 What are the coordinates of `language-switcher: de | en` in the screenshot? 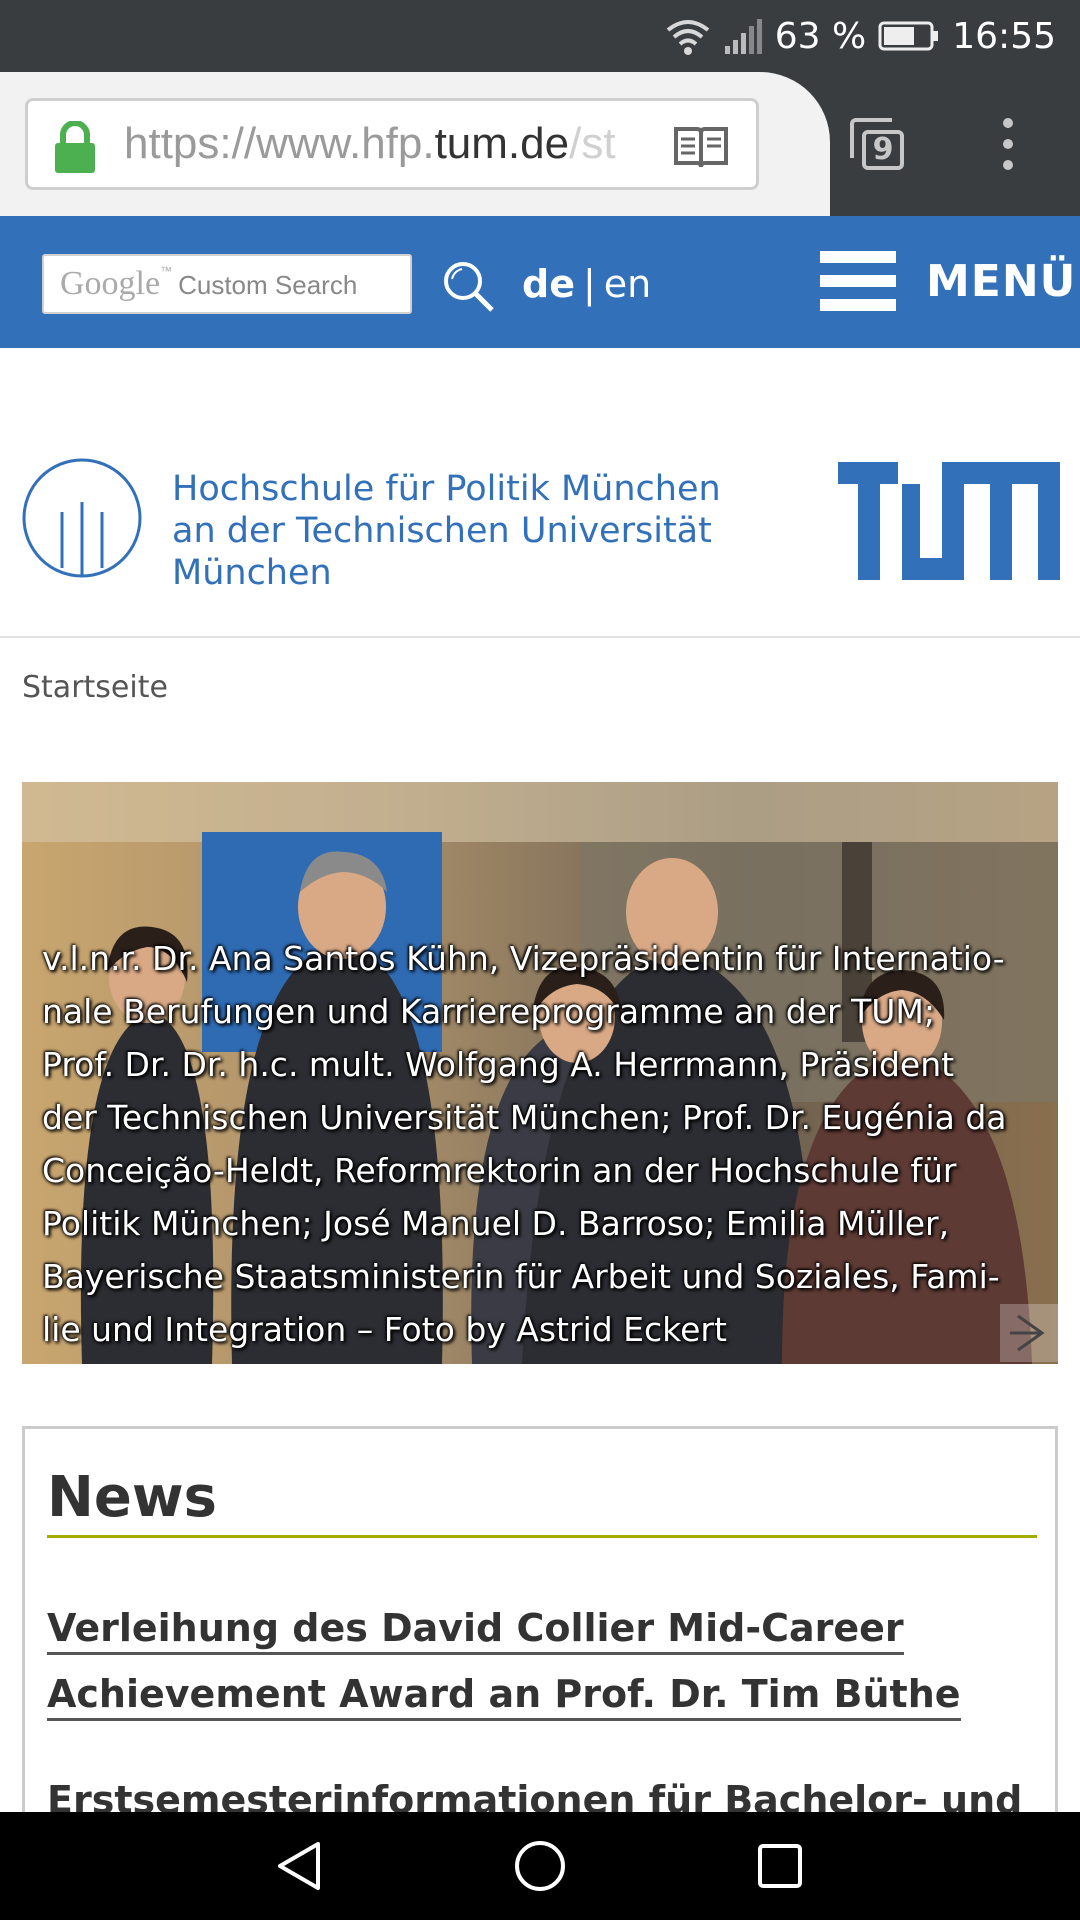 It's located at (586, 284).